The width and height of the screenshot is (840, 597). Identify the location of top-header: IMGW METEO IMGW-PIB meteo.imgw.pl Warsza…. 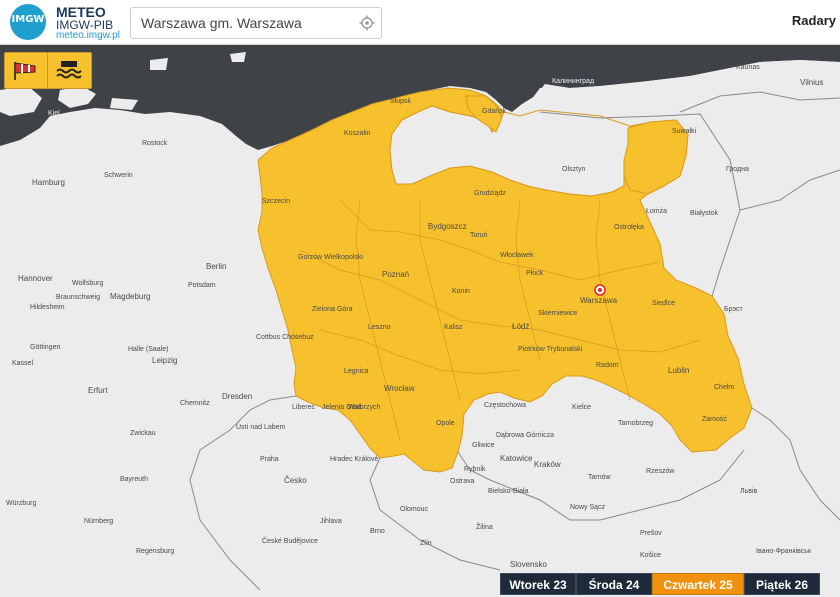
(420, 22).